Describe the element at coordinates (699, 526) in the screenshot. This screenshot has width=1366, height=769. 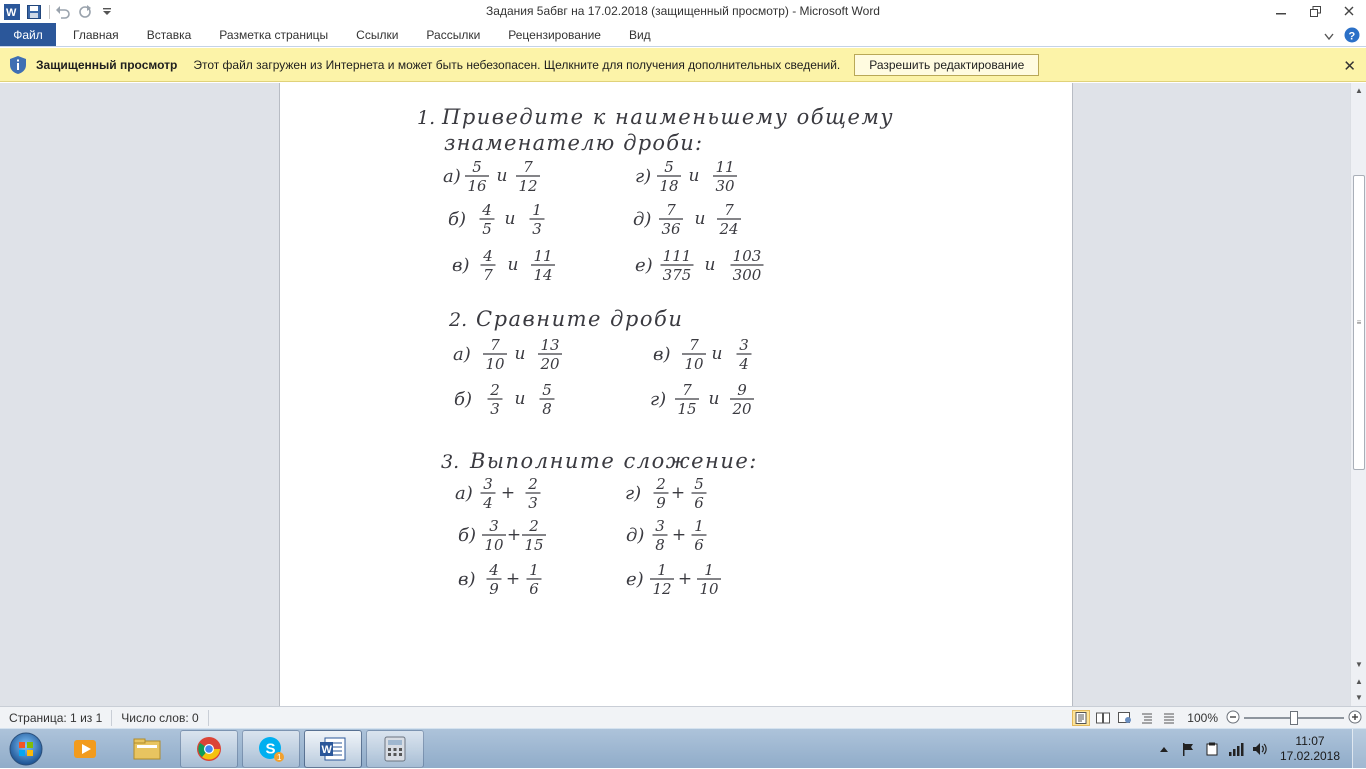
I see `task3-item-3-second-numerator: 1` at that location.